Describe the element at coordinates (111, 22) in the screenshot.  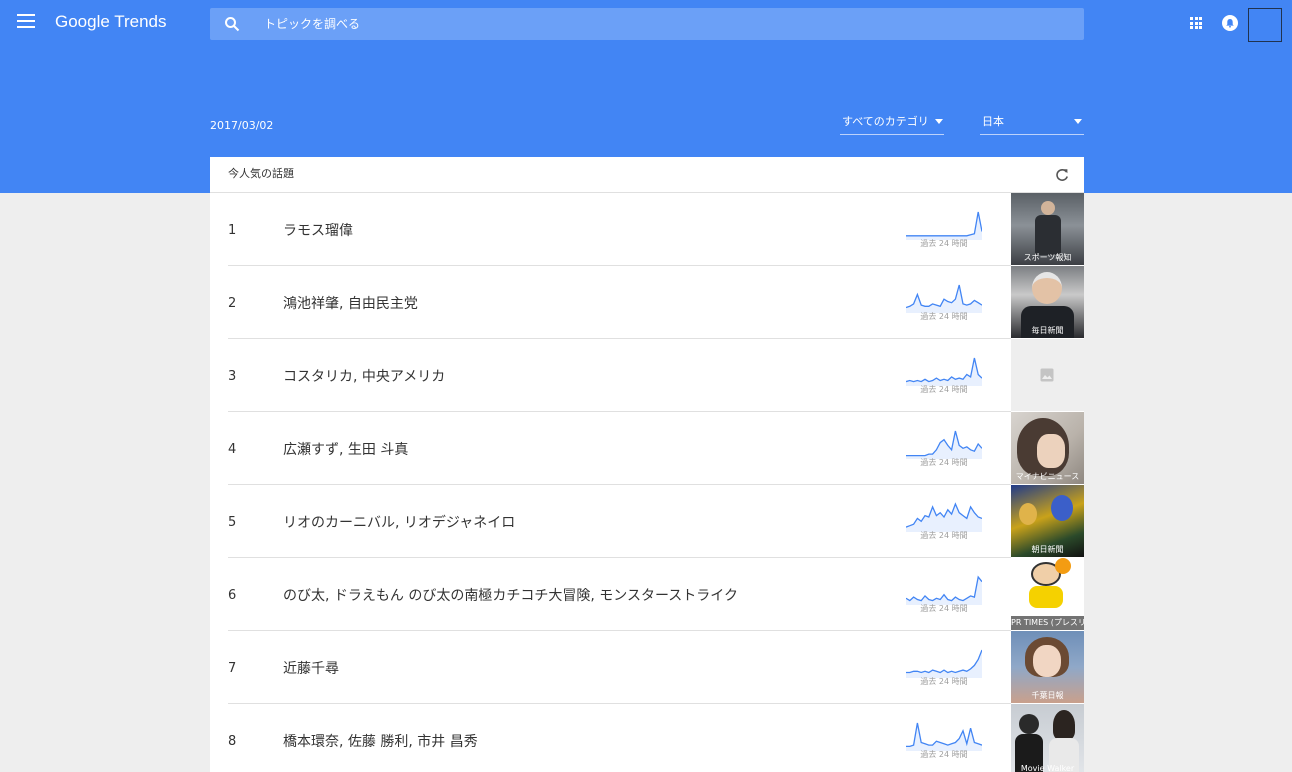
I see `google-trends-logo: Google Trends` at that location.